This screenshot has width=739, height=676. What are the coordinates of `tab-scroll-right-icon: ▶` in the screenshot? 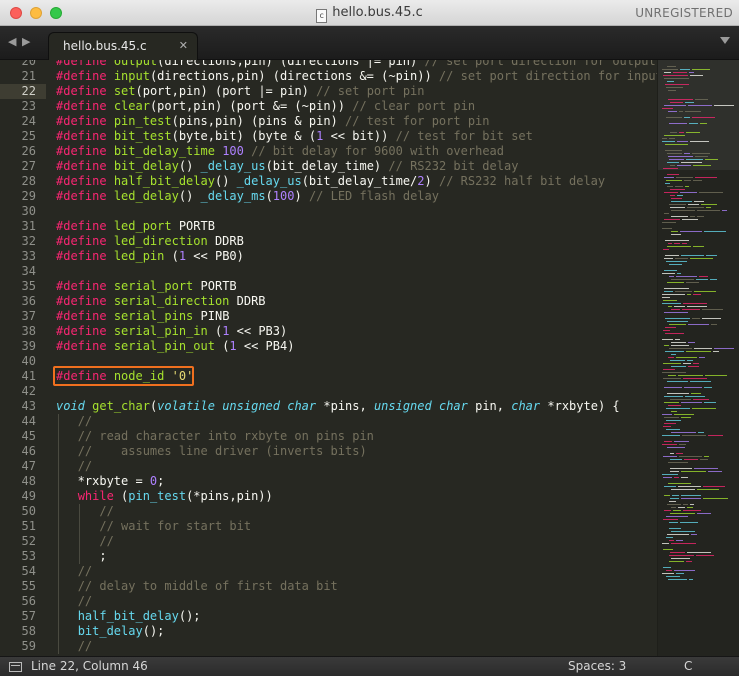 It's located at (26, 41).